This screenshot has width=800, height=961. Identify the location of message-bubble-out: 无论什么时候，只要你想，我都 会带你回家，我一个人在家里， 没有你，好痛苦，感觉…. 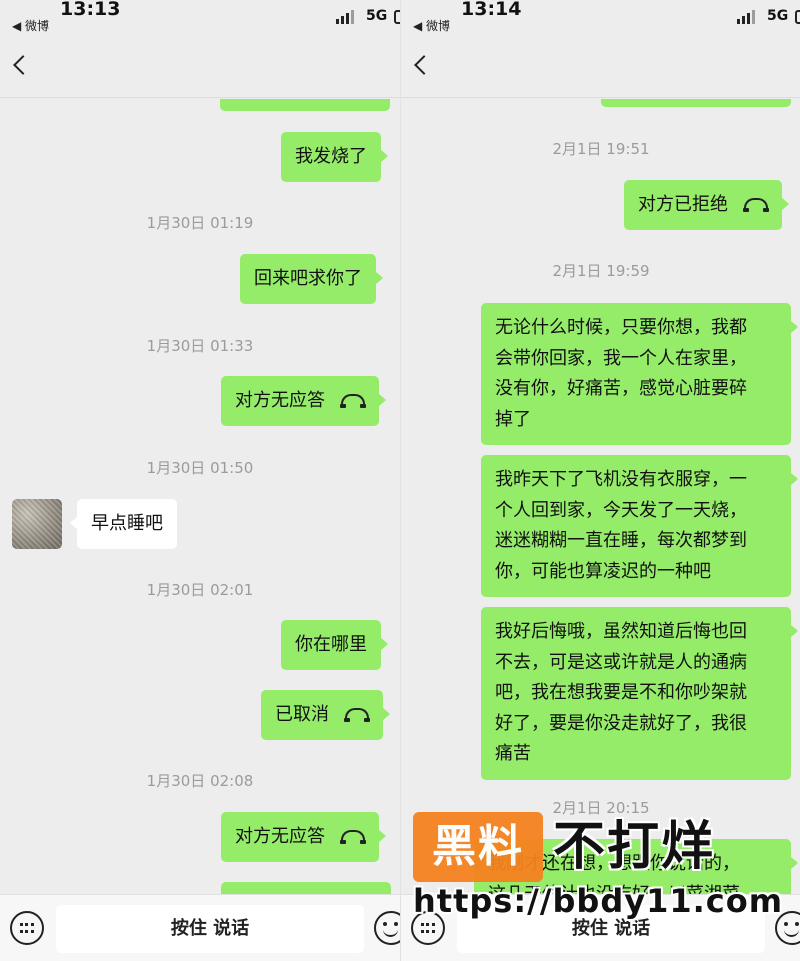
(639, 374).